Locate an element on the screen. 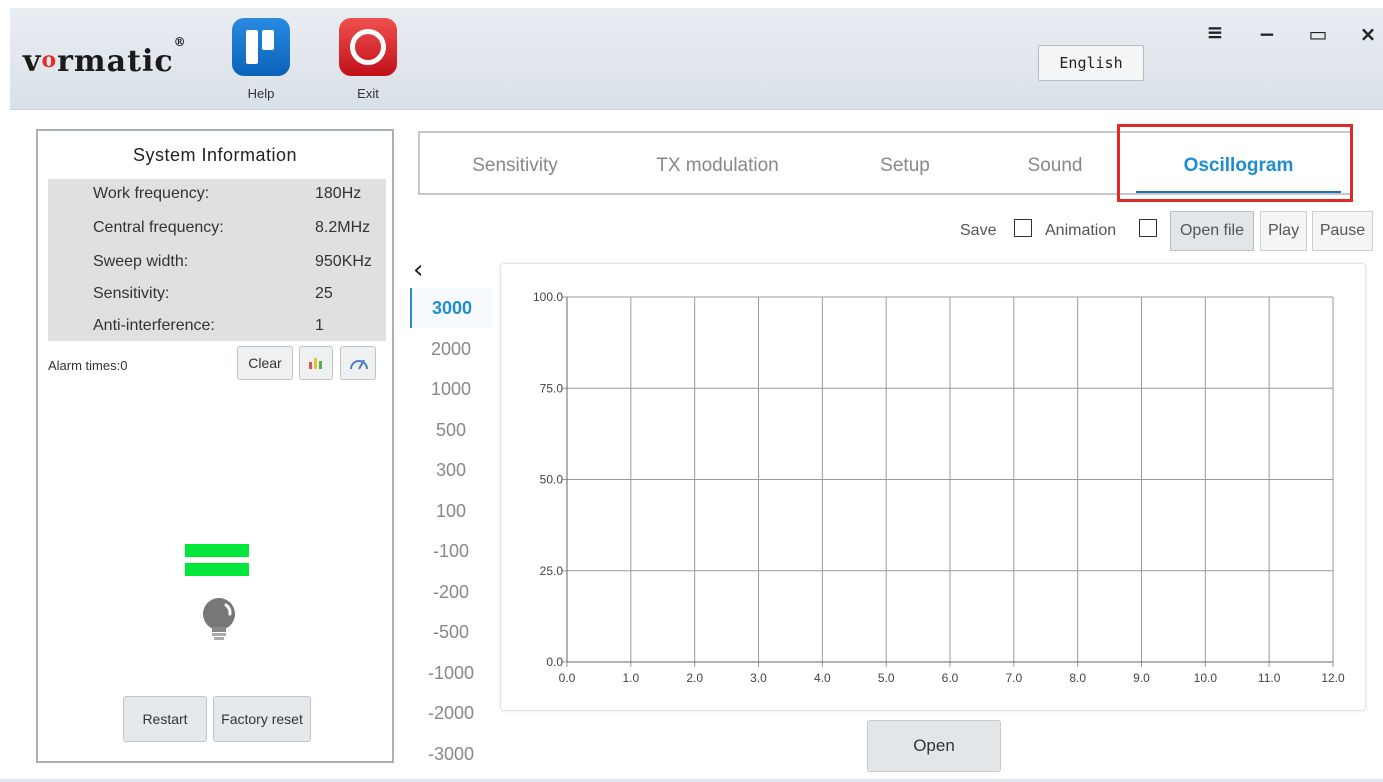  tab-sound: Sound is located at coordinates (1055, 163).